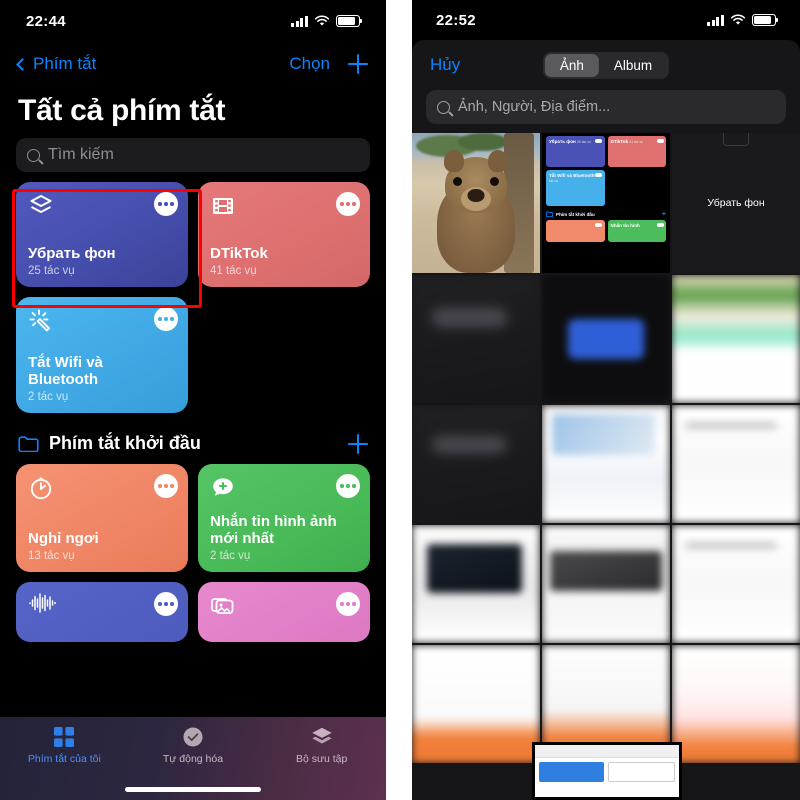  Describe the element at coordinates (40, 320) in the screenshot. I see `magic-wand-icon` at that location.